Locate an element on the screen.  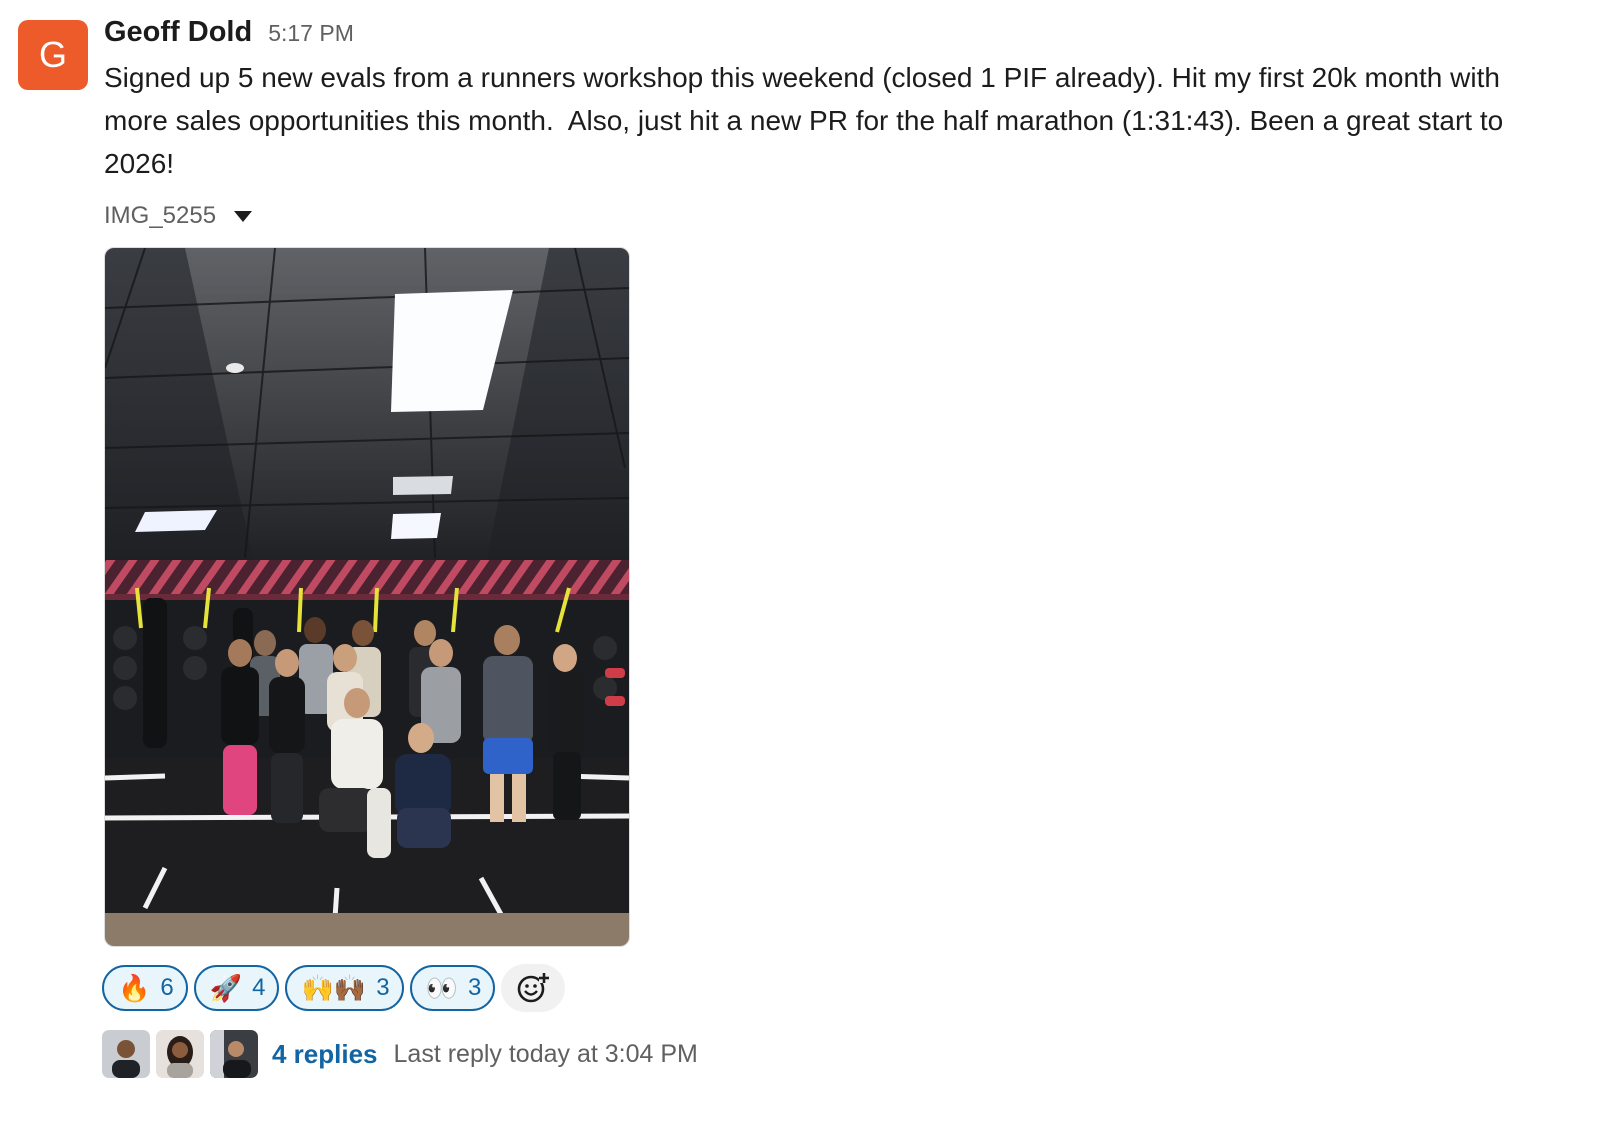
reactions-bar: 🔥 6 🚀 4 🙌🙌🏾 3 👀 3 is located at coordinates (843, 988).